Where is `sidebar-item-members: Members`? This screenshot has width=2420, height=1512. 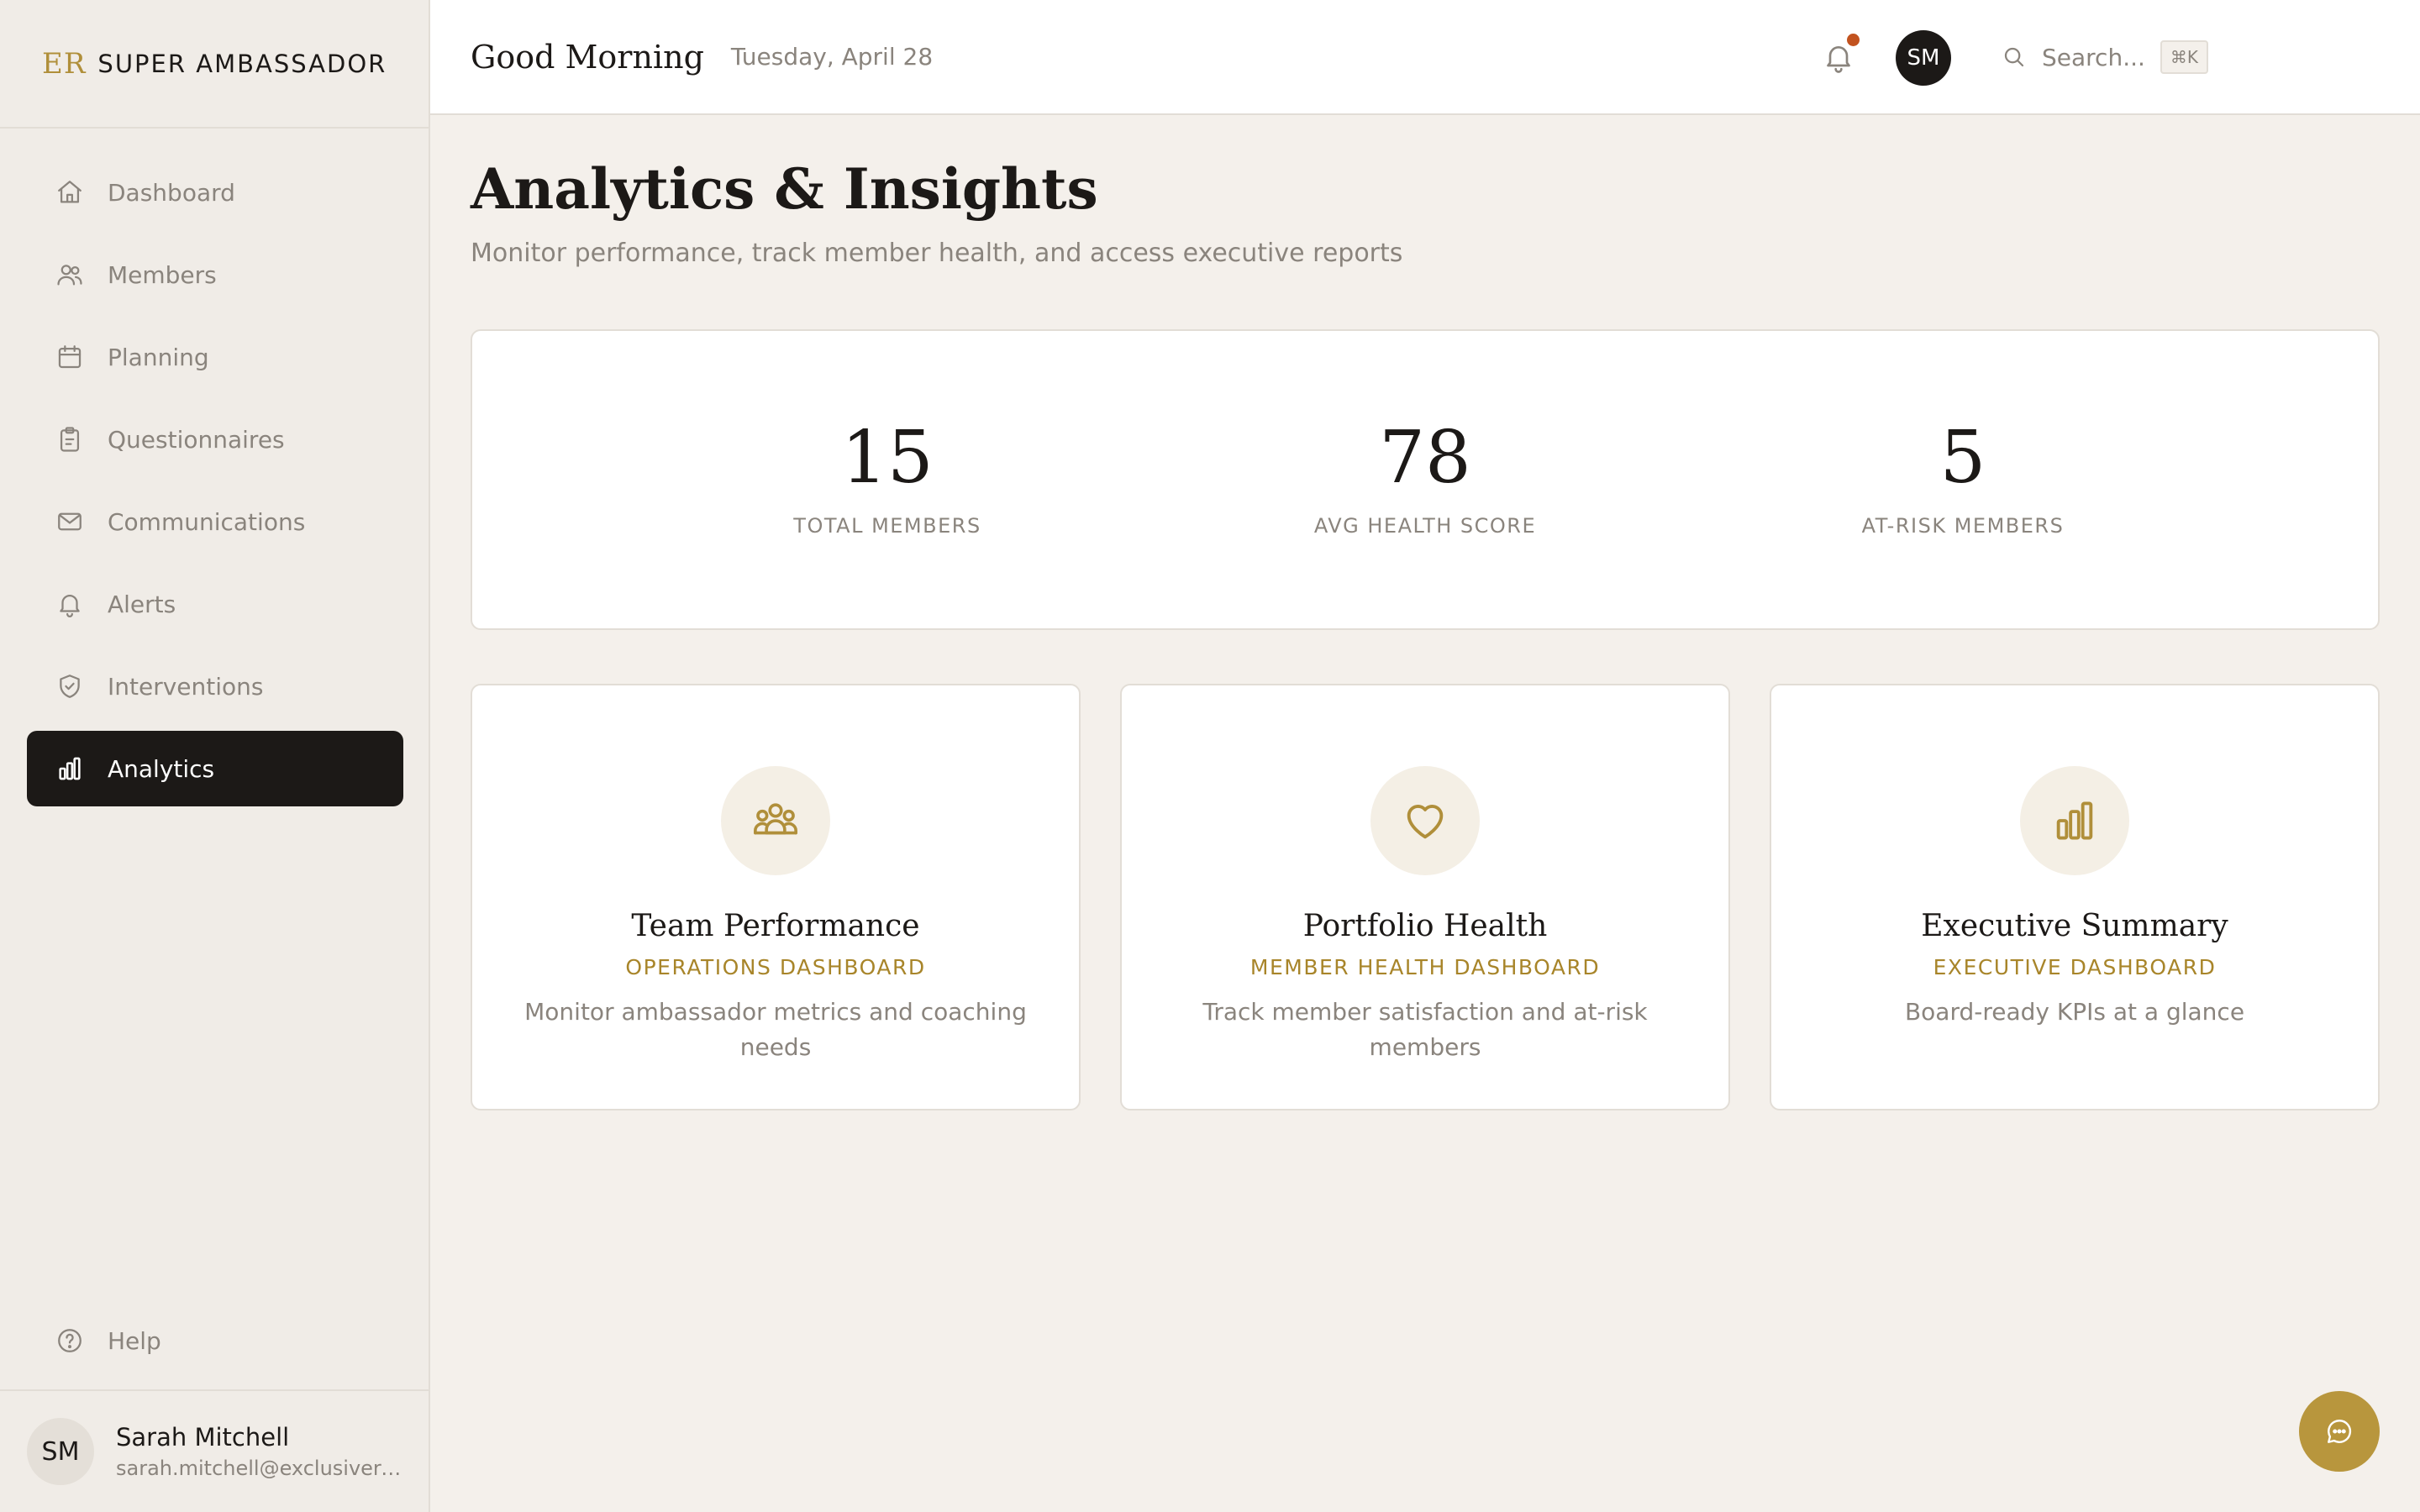
sidebar-item-members: Members is located at coordinates (215, 274).